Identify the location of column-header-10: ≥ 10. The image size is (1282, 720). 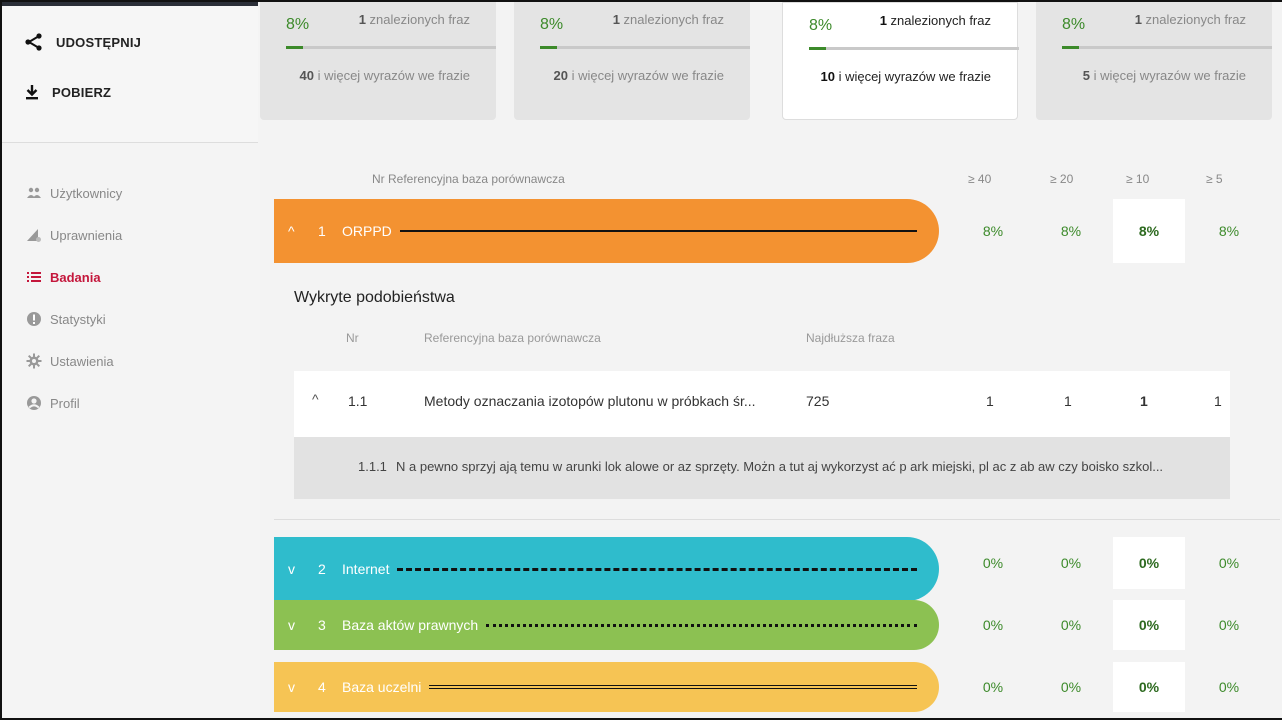
(1138, 179).